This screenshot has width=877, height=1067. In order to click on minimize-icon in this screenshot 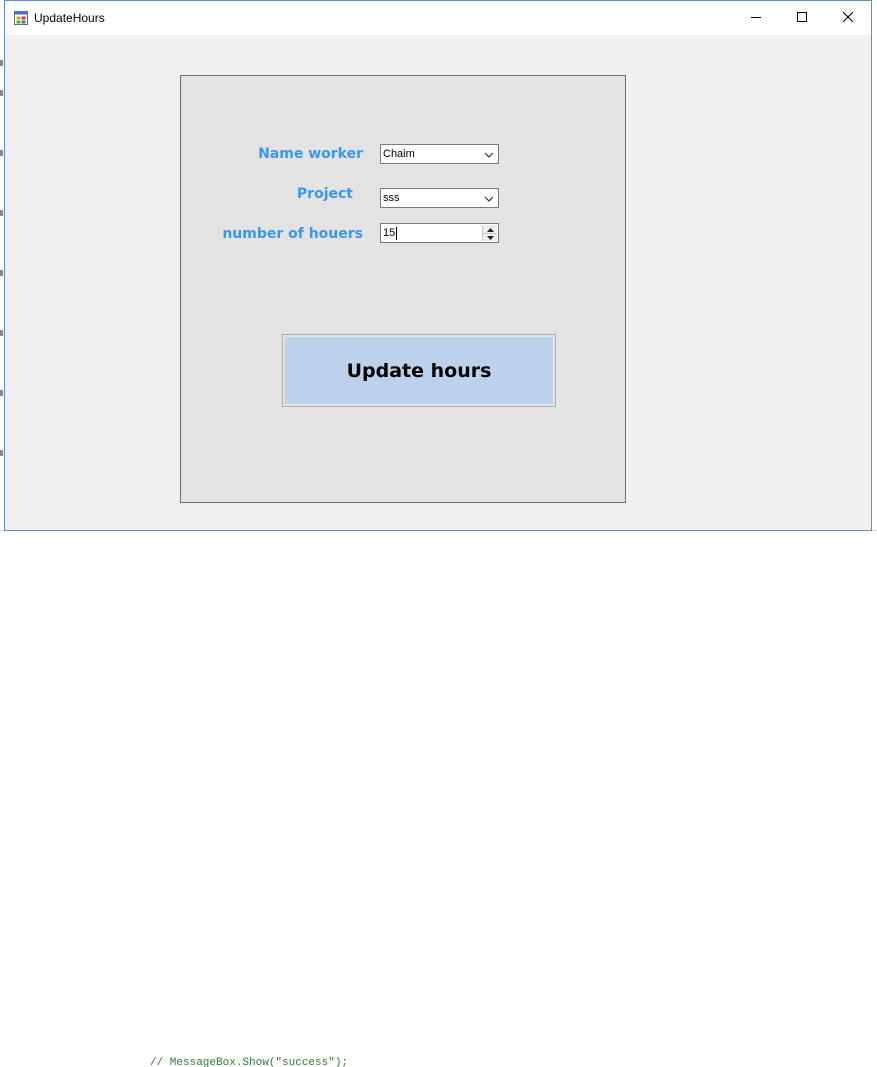, I will do `click(756, 18)`.